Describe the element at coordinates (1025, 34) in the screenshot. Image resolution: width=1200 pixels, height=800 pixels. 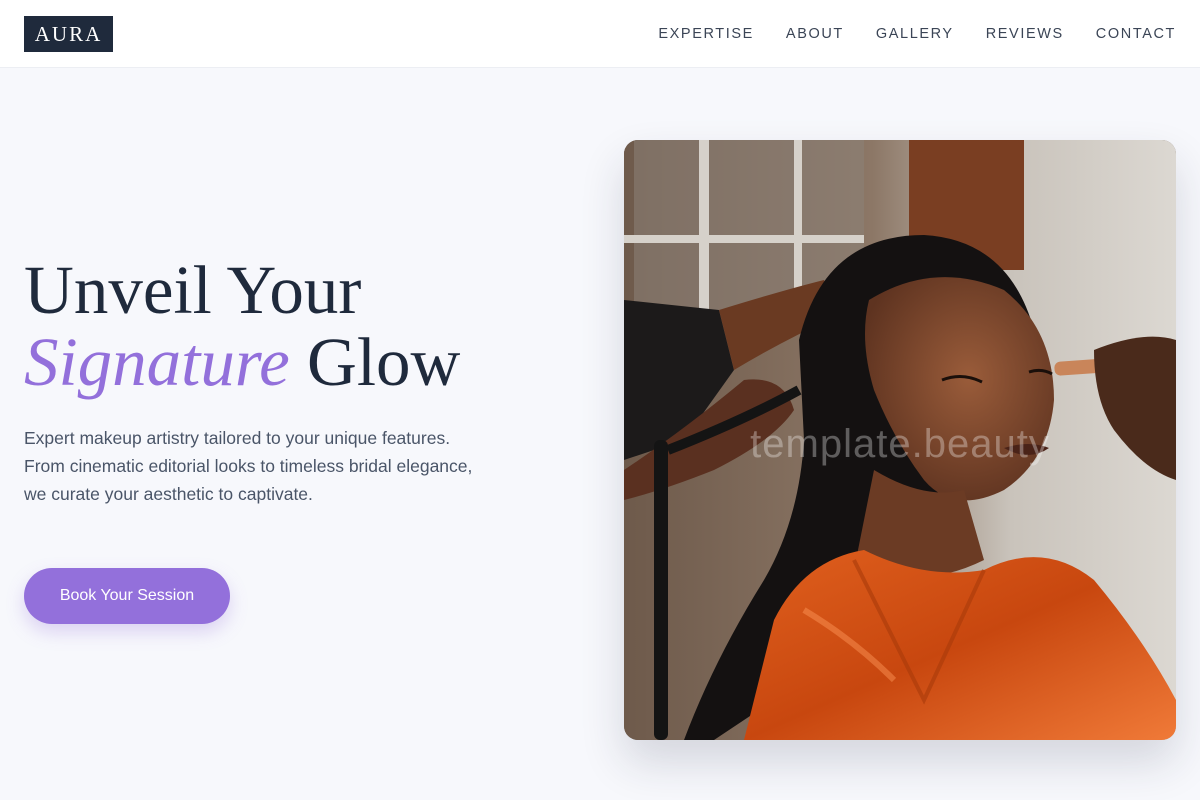
I see `nav-link-reviews: REVIEWS` at that location.